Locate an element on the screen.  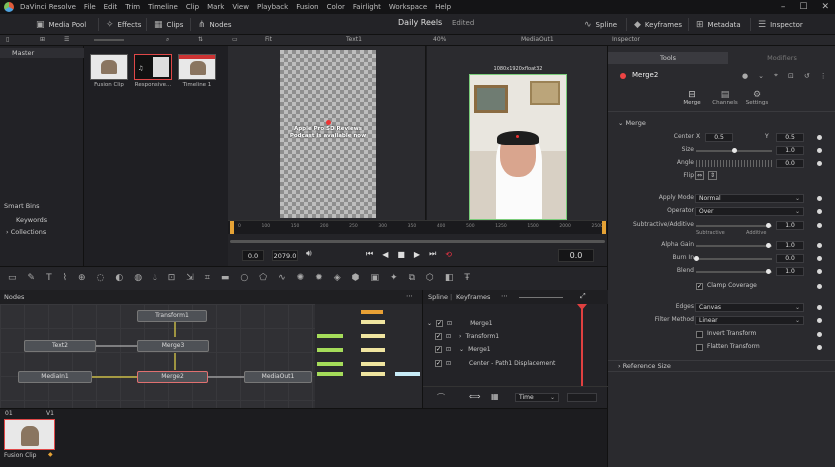
viewer-layout-icon: ▭ is located at coordinates (235, 39).